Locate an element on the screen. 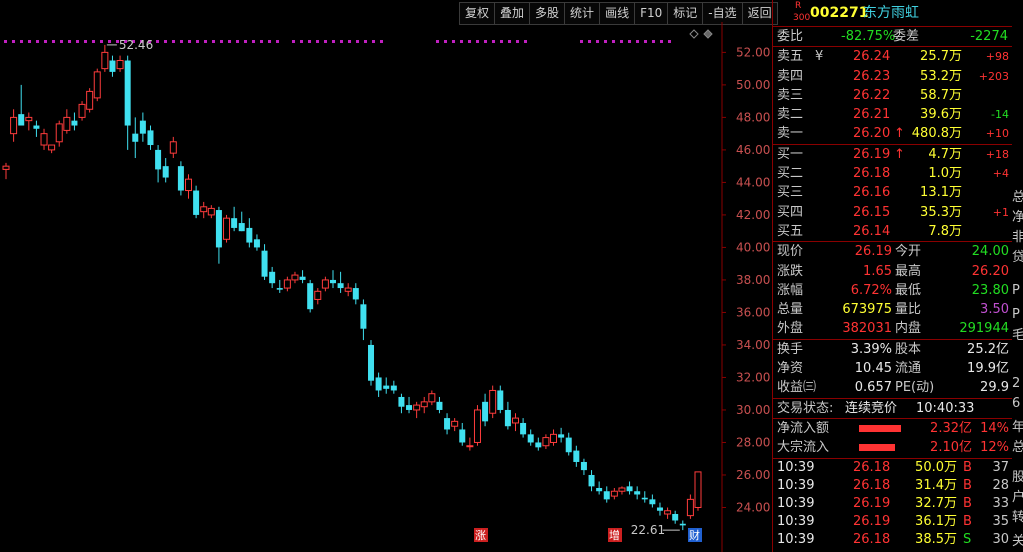  sell-price: 26.20 is located at coordinates (871, 133).